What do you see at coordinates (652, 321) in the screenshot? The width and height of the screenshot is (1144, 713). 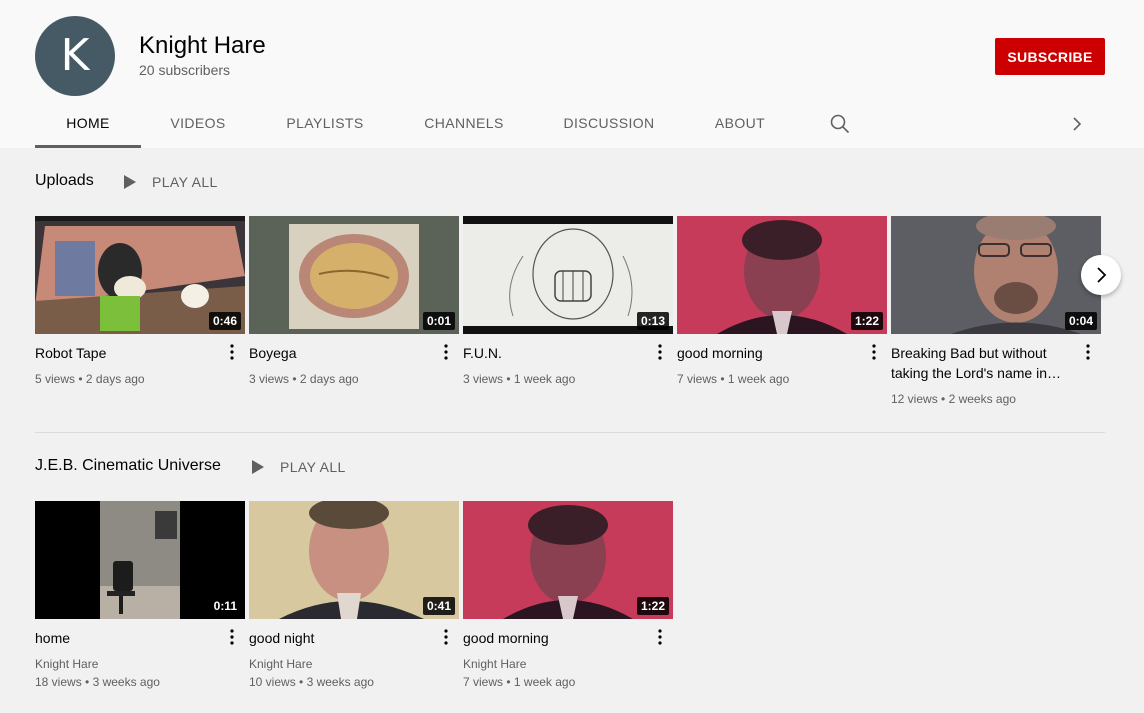 I see `video-duration: 0:13` at bounding box center [652, 321].